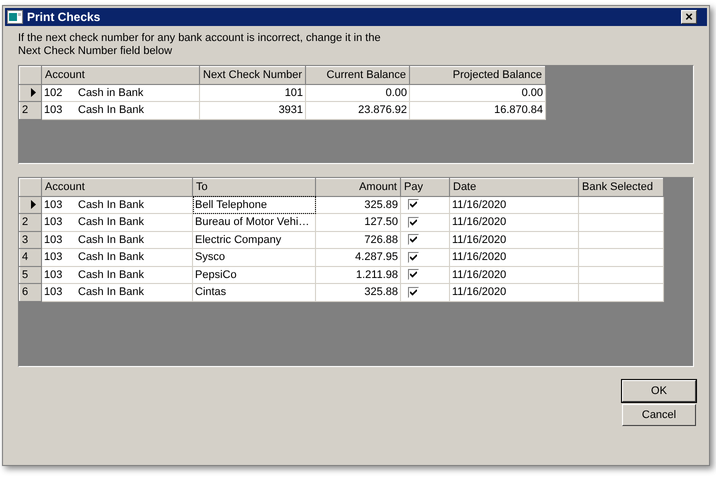 The width and height of the screenshot is (716, 479). What do you see at coordinates (358, 187) in the screenshot?
I see `column-header: Amount` at bounding box center [358, 187].